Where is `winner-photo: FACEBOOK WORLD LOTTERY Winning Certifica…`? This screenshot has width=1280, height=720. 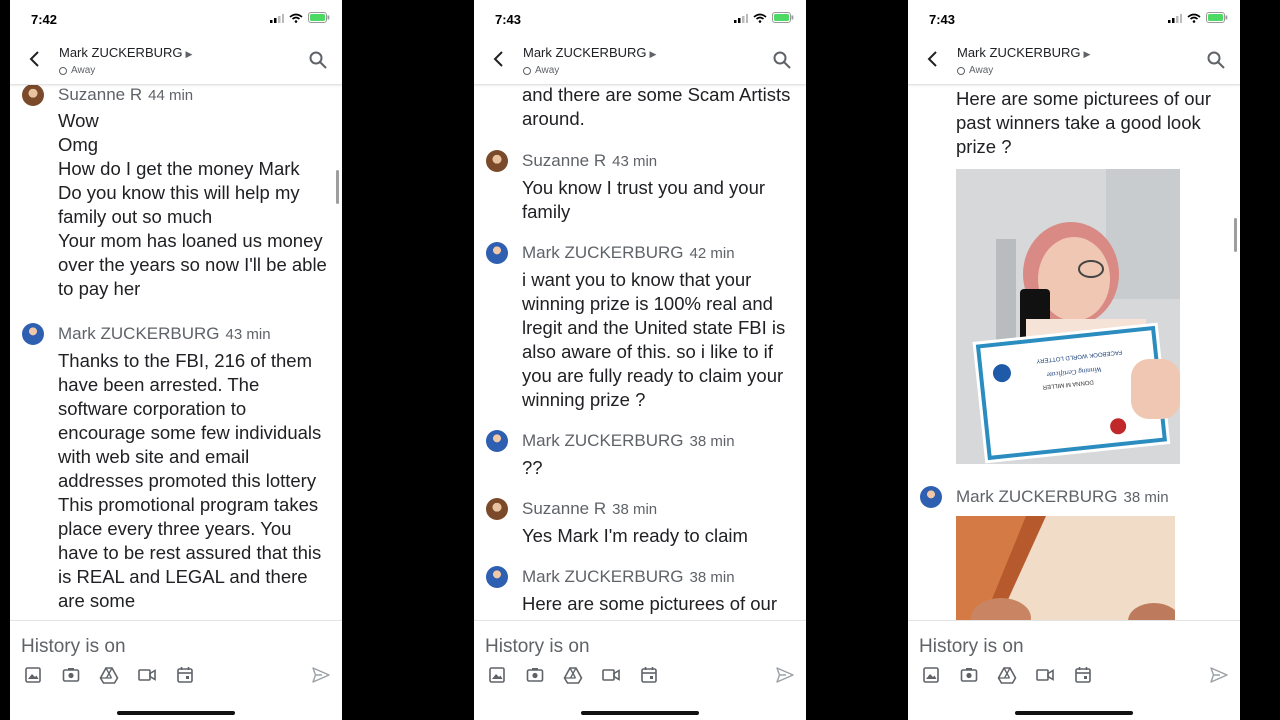
winner-photo: FACEBOOK WORLD LOTTERY Winning Certifica… is located at coordinates (1068, 316).